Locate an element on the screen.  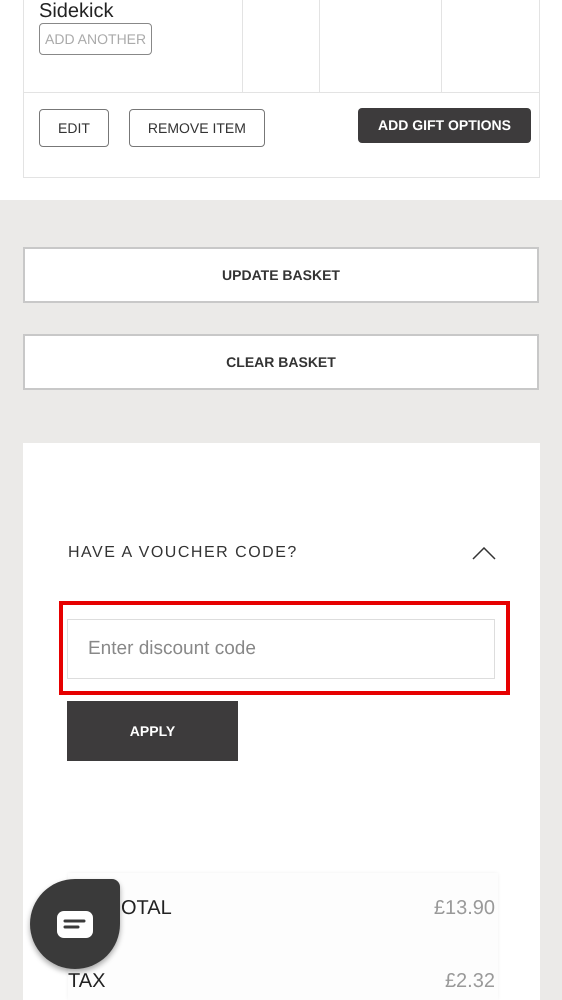
total-label: OTAL is located at coordinates (146, 908).